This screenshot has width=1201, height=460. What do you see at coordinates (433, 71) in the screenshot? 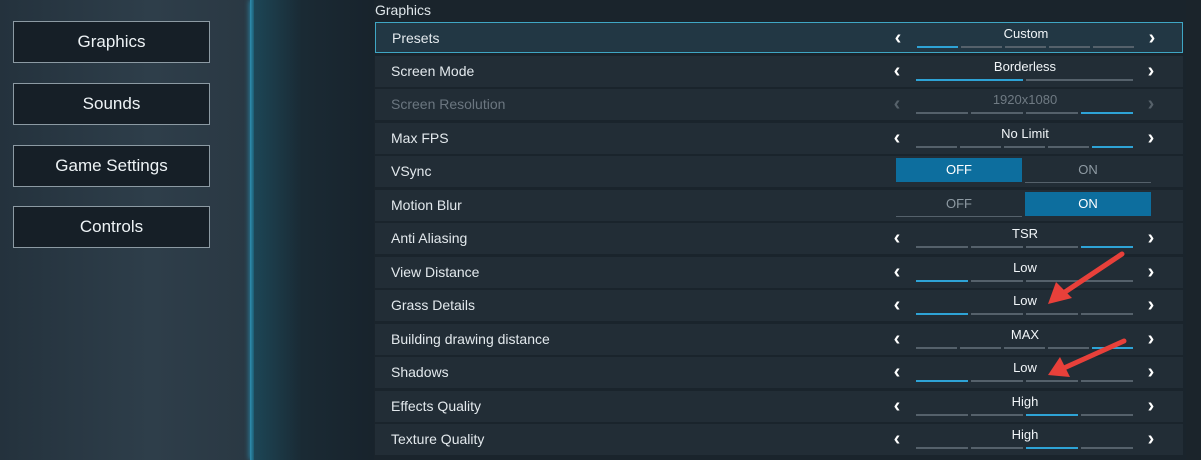
I see `setting-label: Screen Mode` at bounding box center [433, 71].